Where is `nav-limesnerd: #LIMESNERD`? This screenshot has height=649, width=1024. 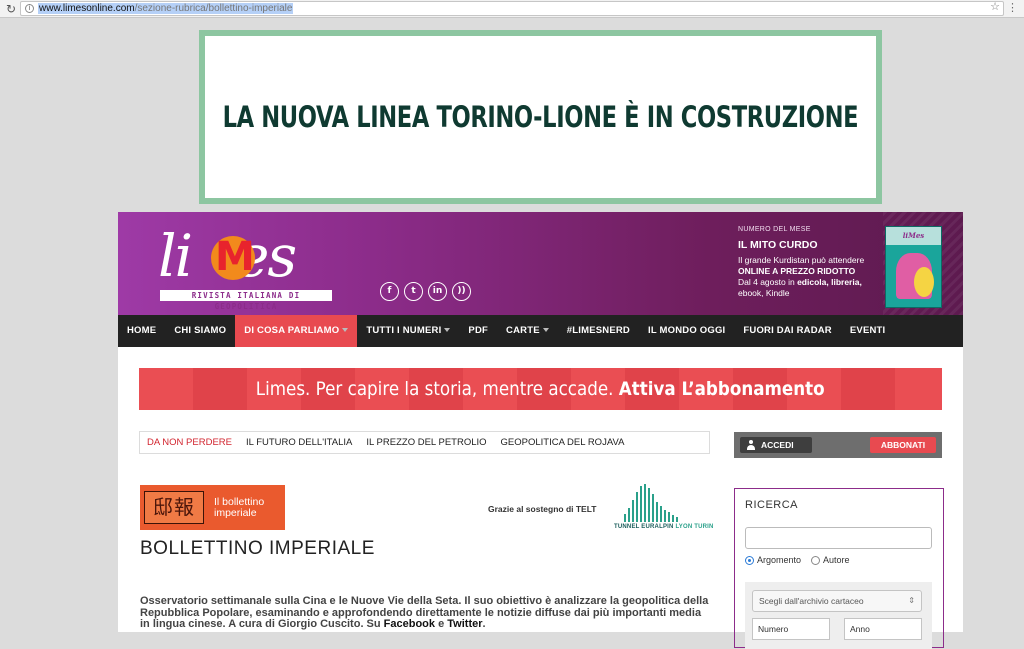
nav-limesnerd: #LIMESNERD is located at coordinates (598, 331).